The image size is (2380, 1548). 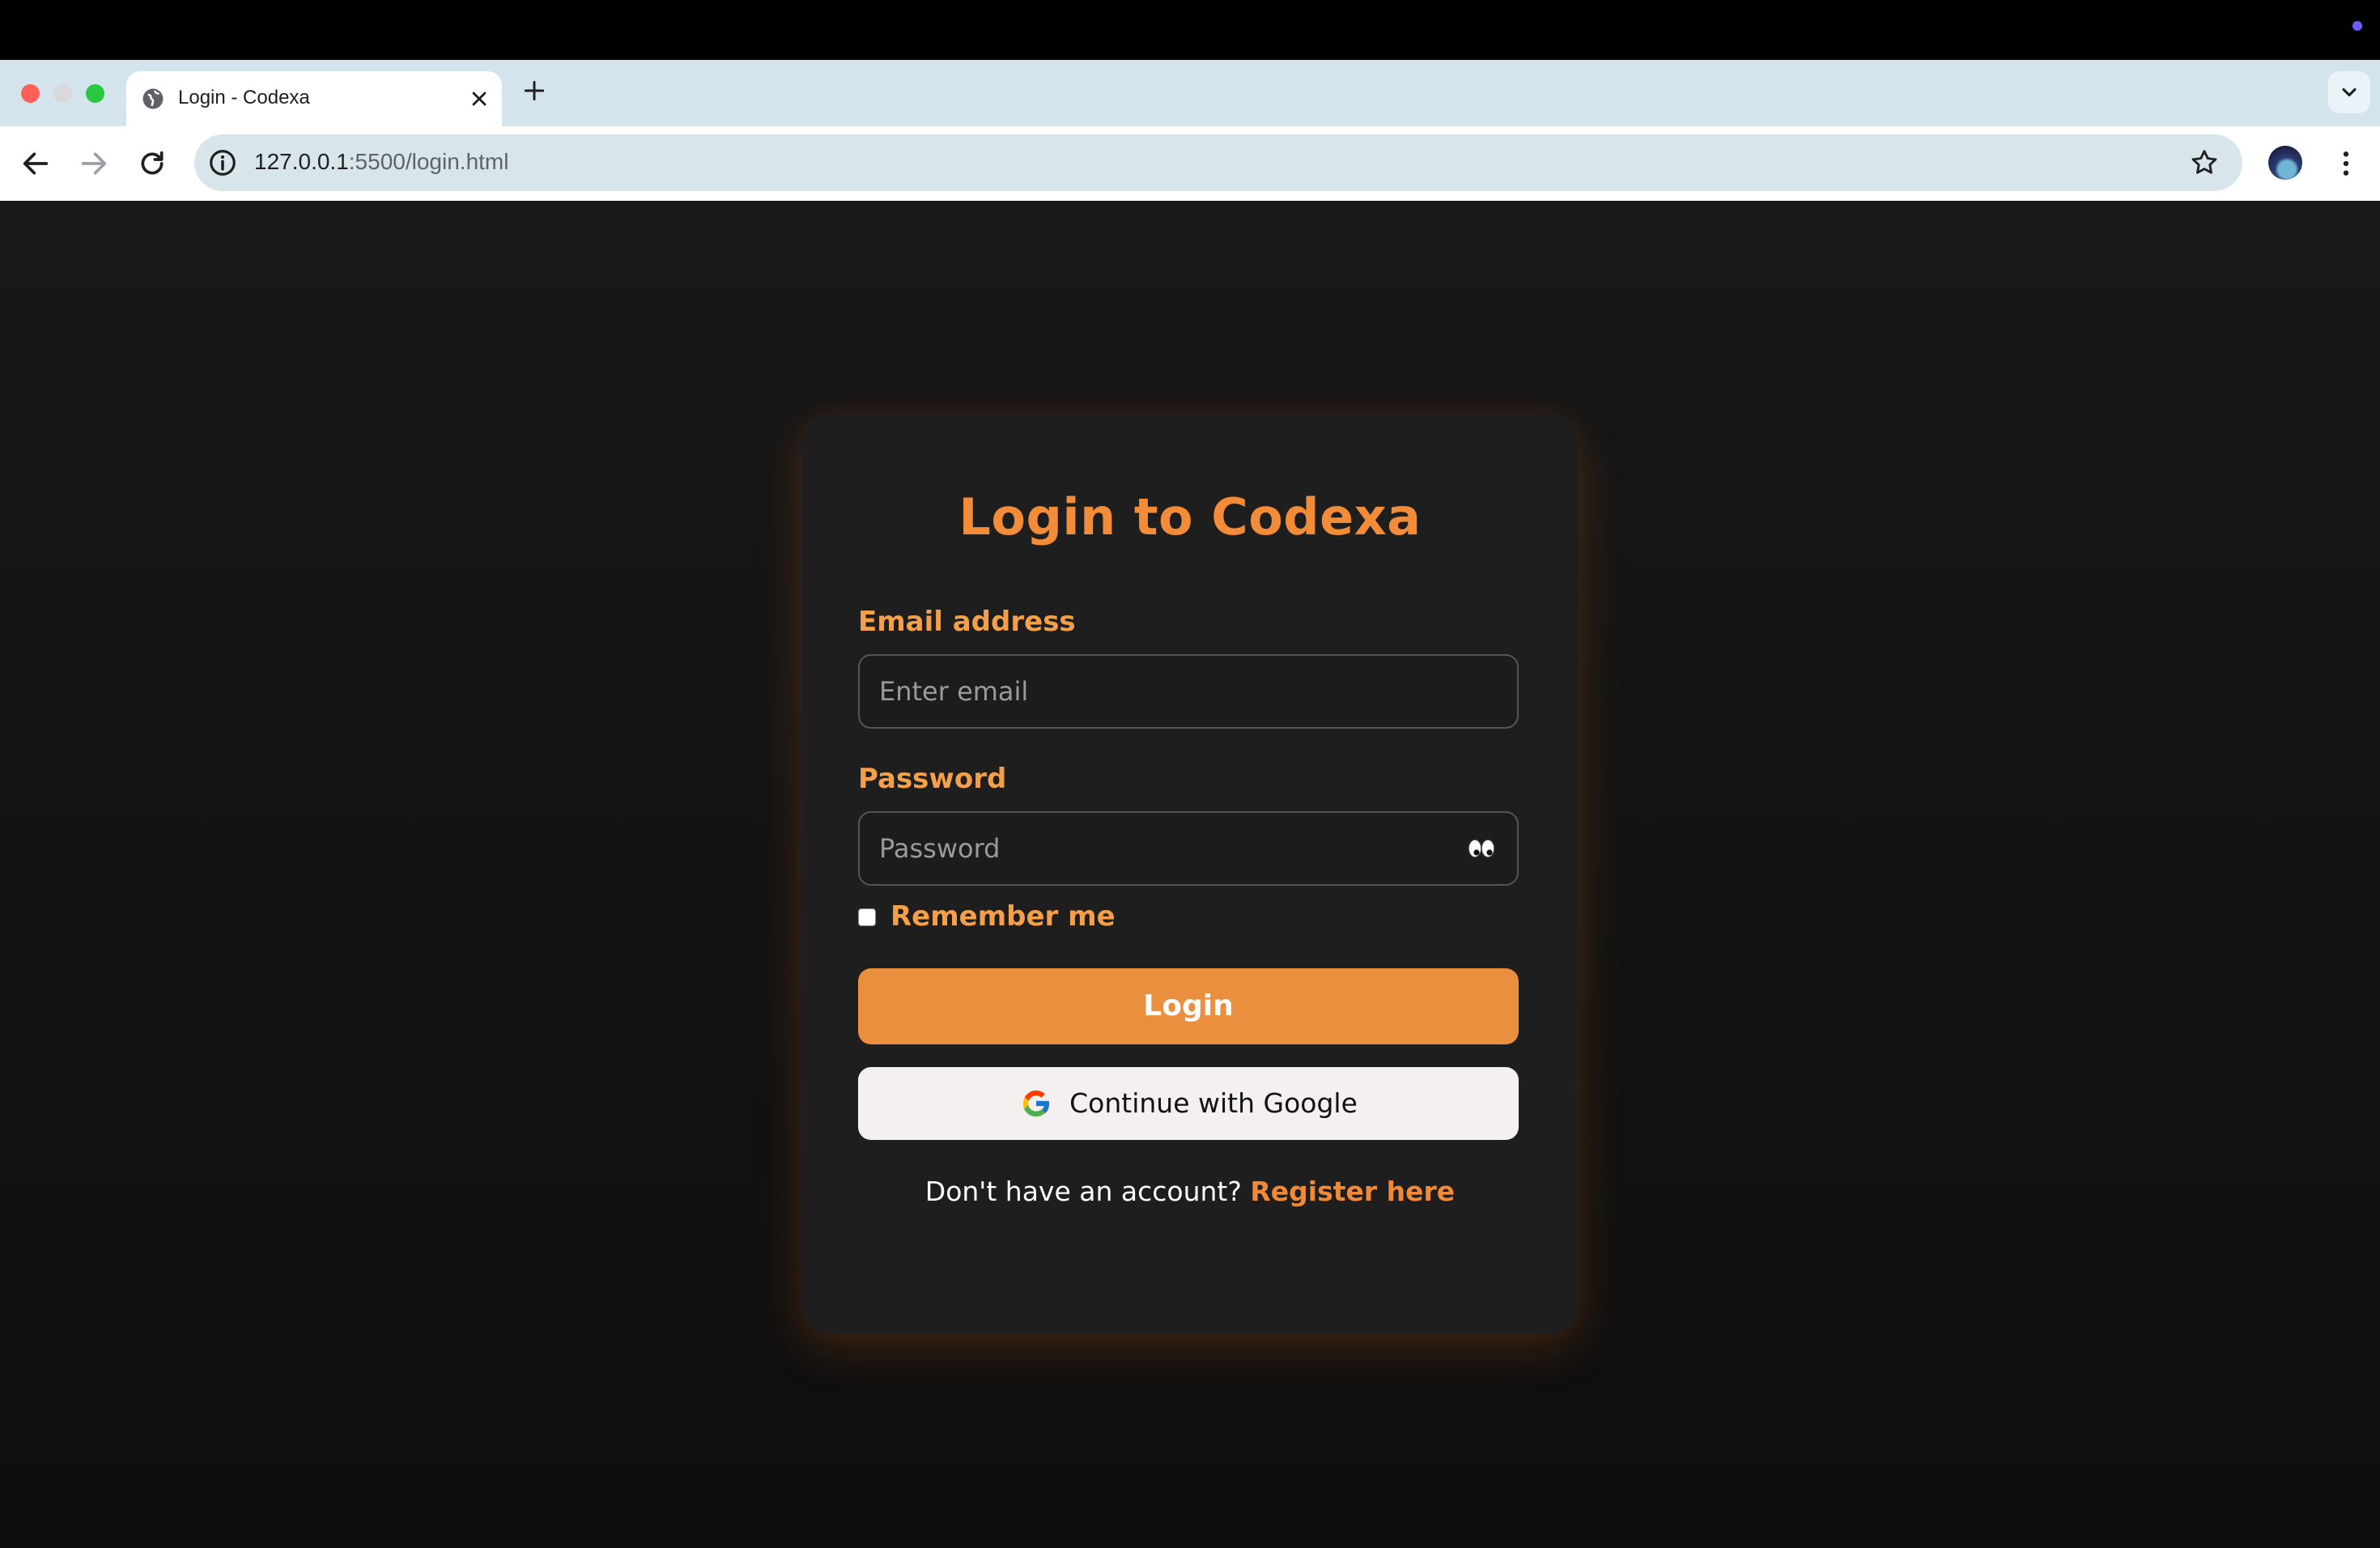 What do you see at coordinates (1188, 1006) in the screenshot?
I see `login-button: Login` at bounding box center [1188, 1006].